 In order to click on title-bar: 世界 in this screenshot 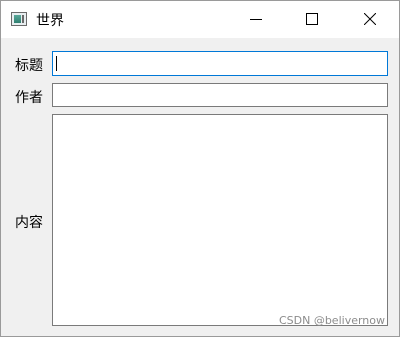, I will do `click(200, 19)`.